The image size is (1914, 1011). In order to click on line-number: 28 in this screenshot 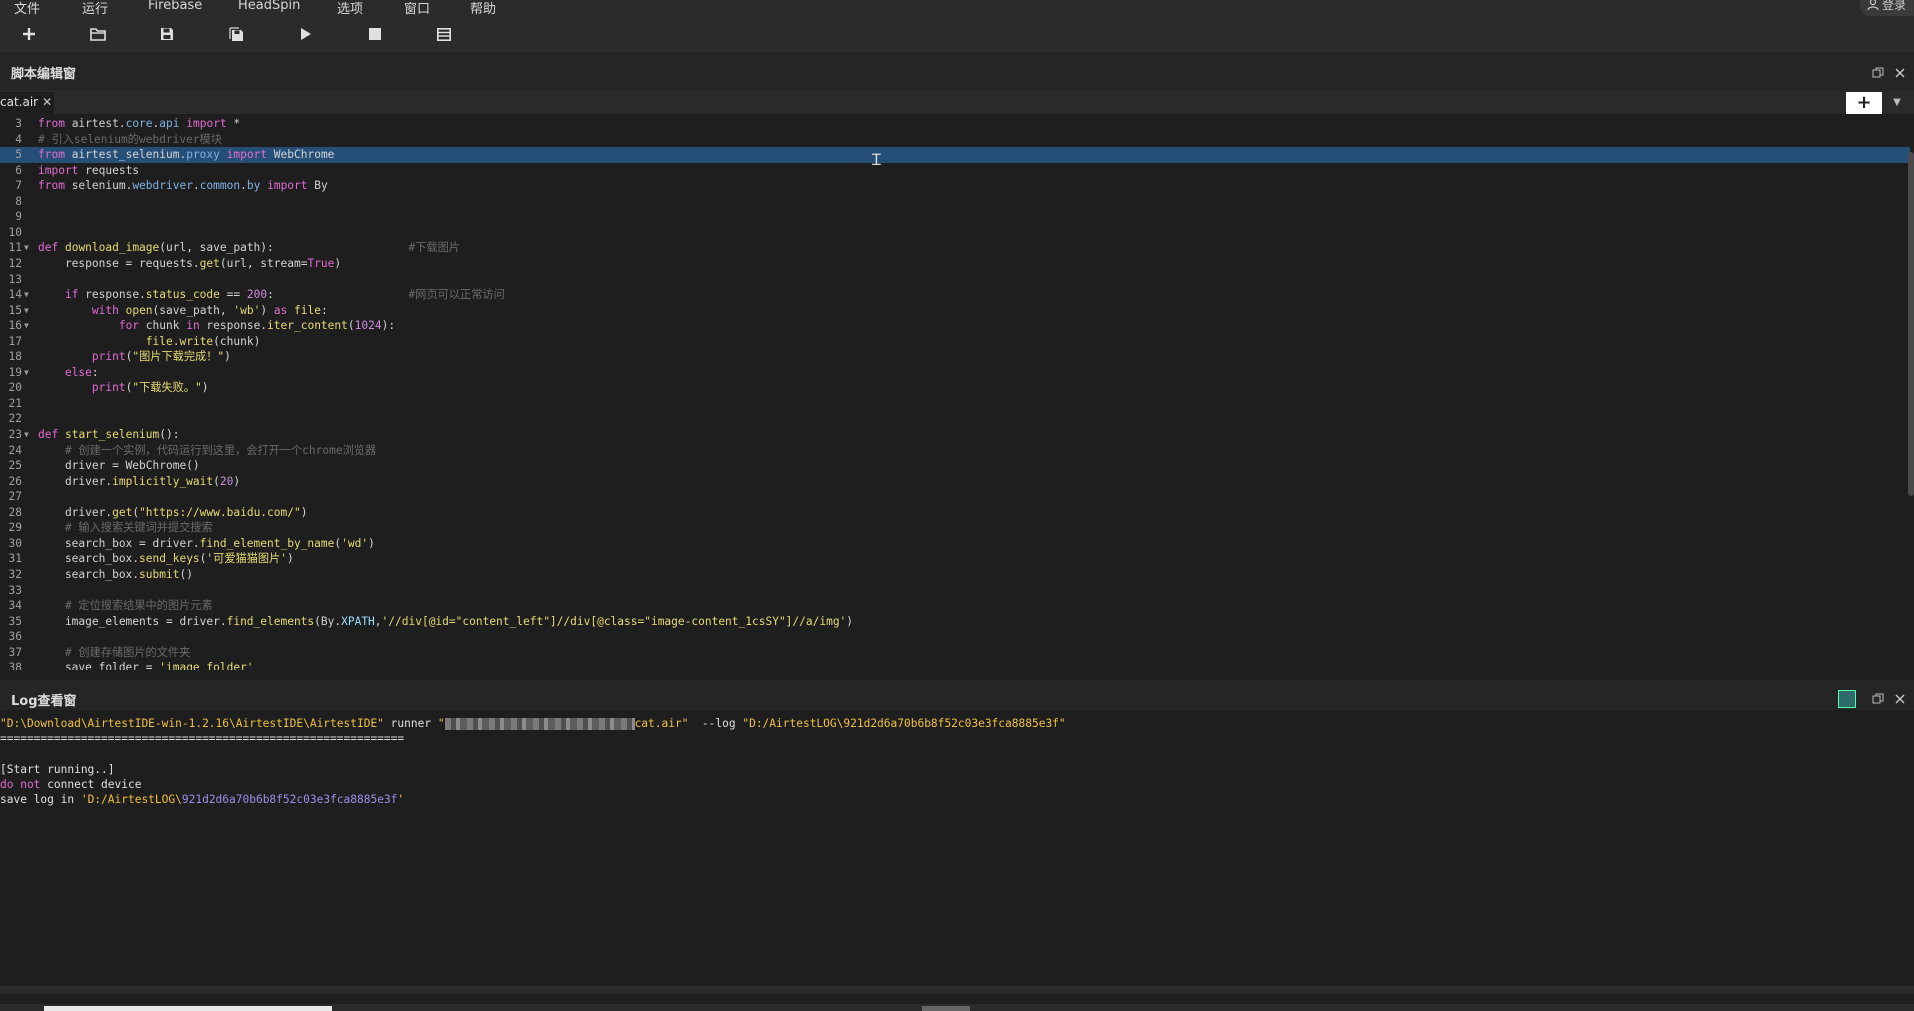, I will do `click(15, 512)`.